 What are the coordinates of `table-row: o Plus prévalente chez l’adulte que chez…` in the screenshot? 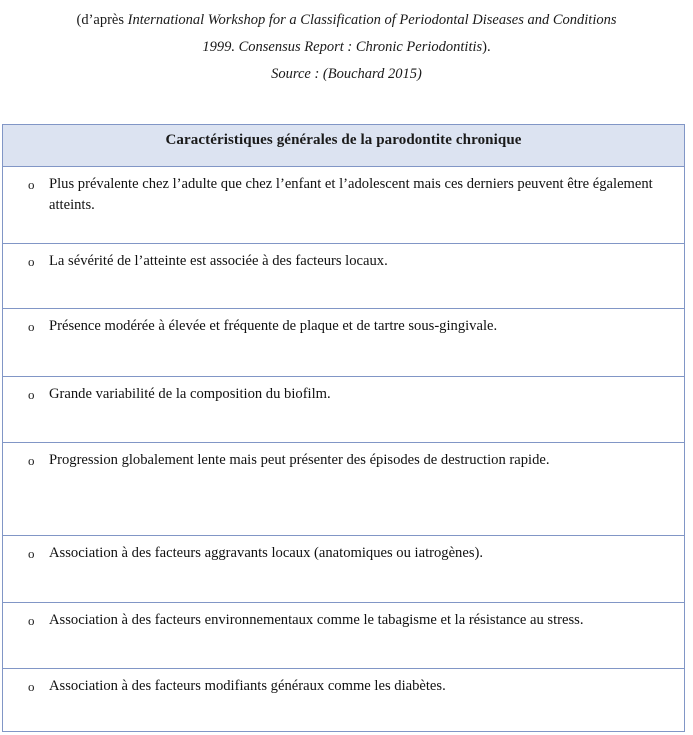 It's located at (343, 205).